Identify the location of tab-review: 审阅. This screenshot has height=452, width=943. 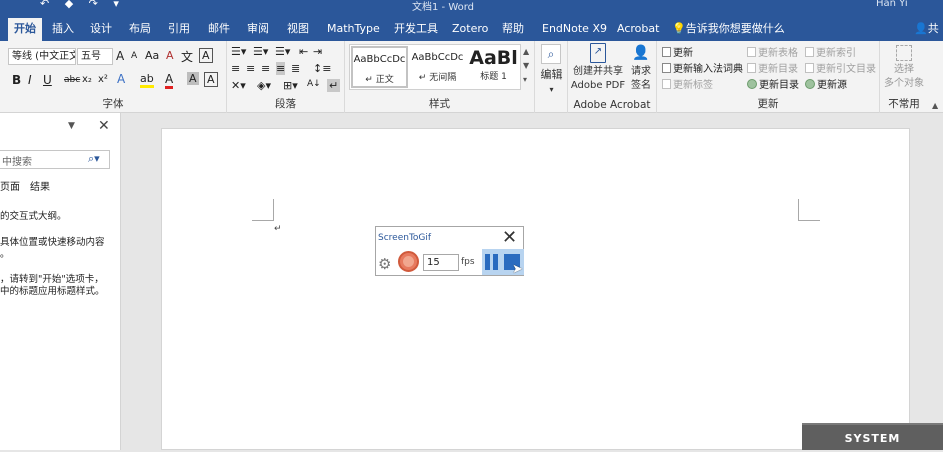
(258, 29).